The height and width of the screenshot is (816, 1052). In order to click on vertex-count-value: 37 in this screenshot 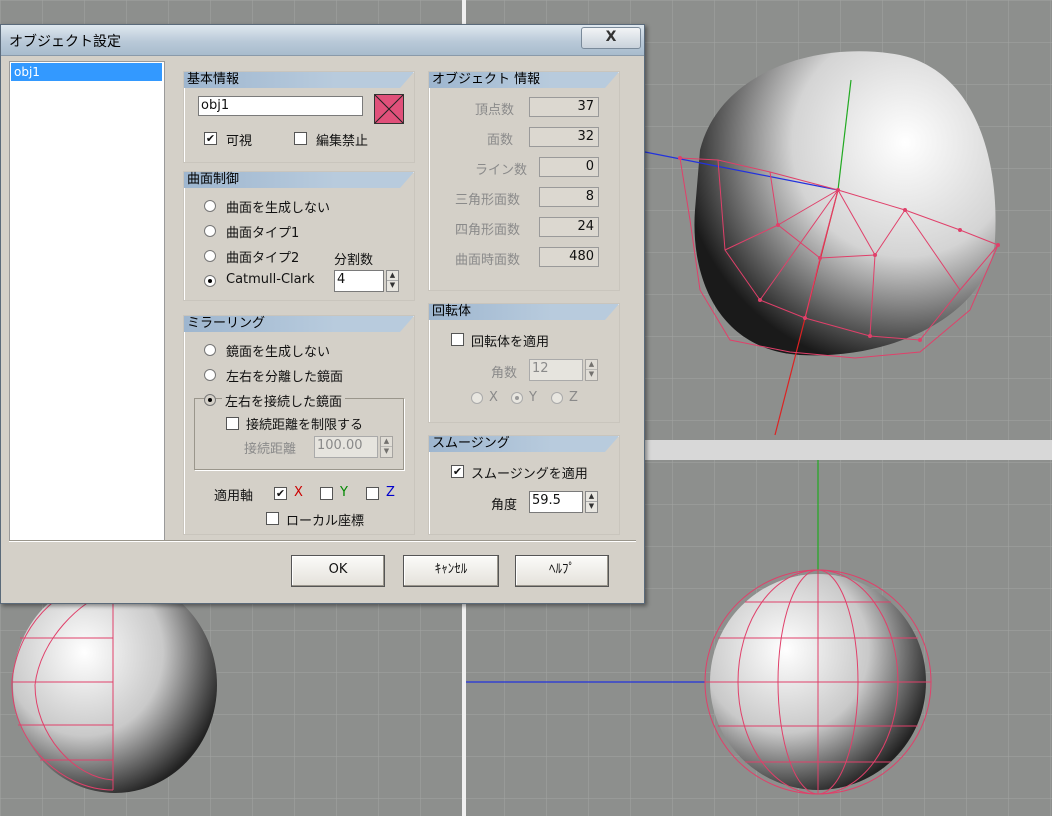, I will do `click(564, 107)`.